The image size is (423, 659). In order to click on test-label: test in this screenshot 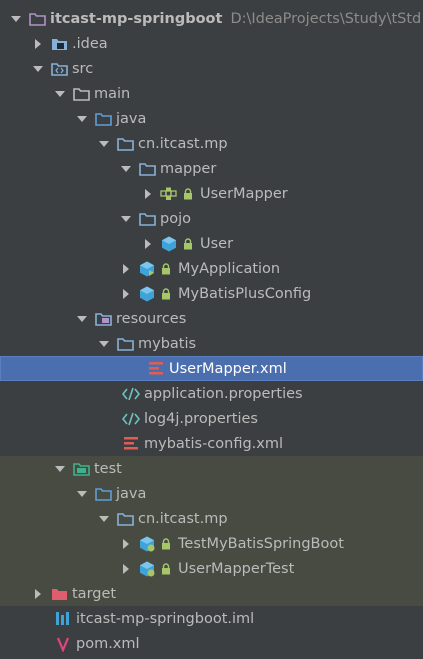, I will do `click(108, 468)`.